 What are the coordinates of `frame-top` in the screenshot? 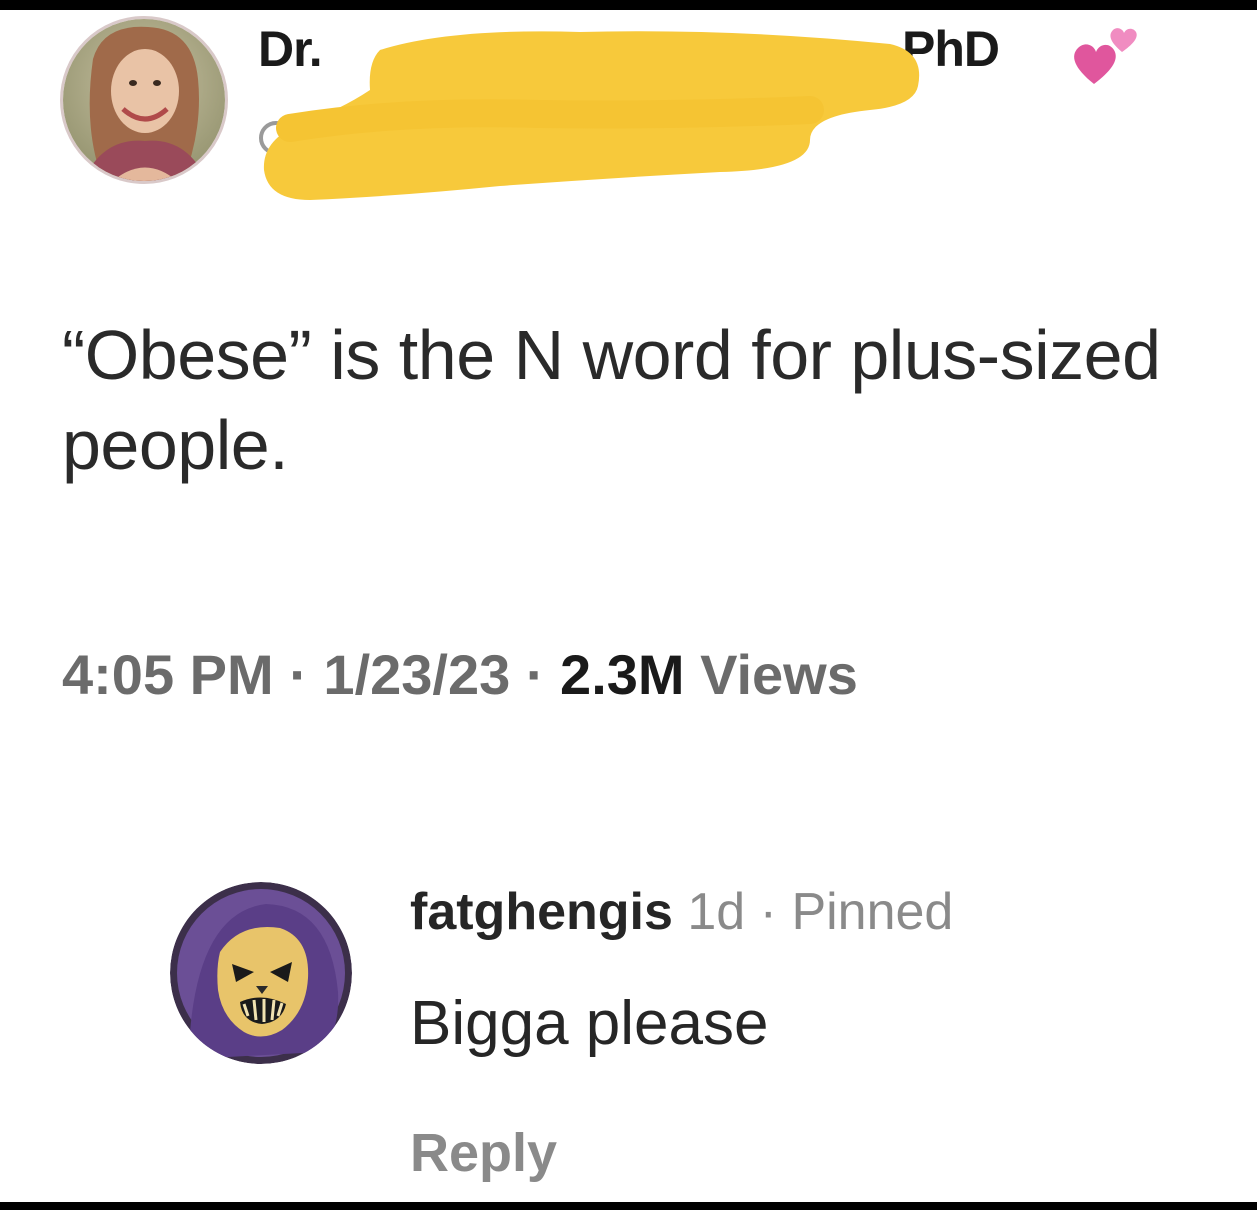 It's located at (628, 5).